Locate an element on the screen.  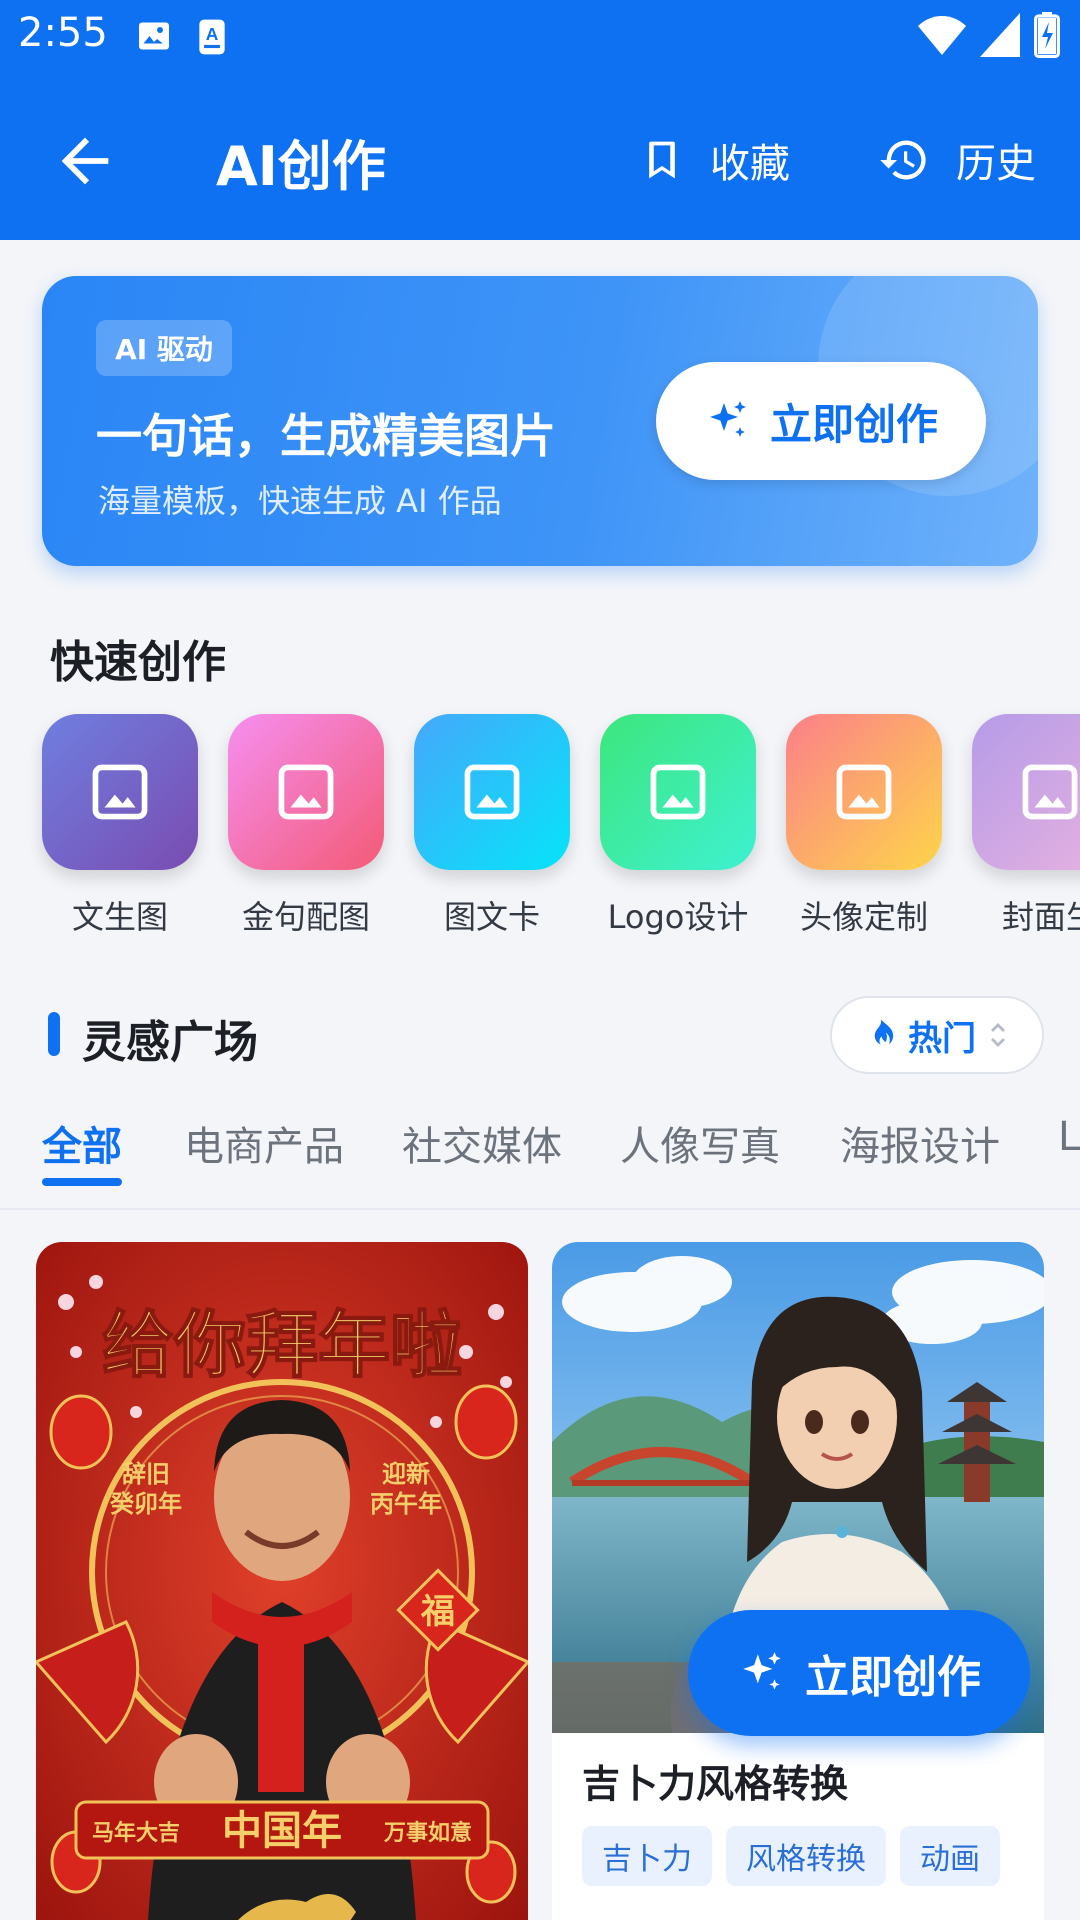
banner-headline: 一句话，生成精美图片 is located at coordinates (326, 436).